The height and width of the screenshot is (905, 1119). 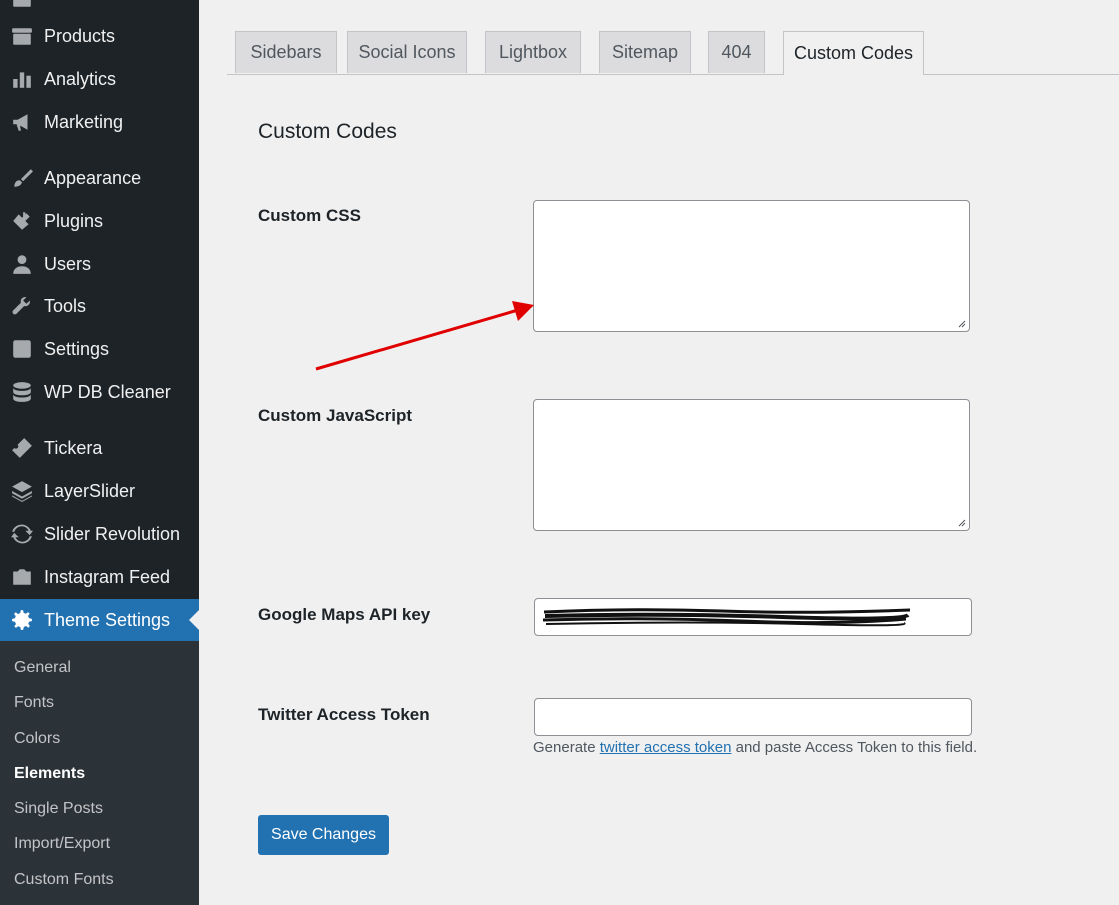 What do you see at coordinates (77, 348) in the screenshot?
I see `sidebar-item-label: Settings` at bounding box center [77, 348].